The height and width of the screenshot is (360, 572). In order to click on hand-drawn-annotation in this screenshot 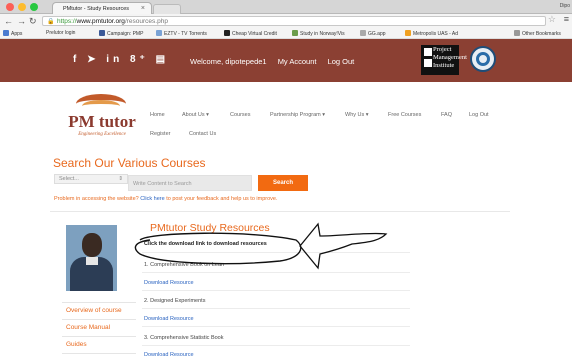, I will do `click(261, 246)`.